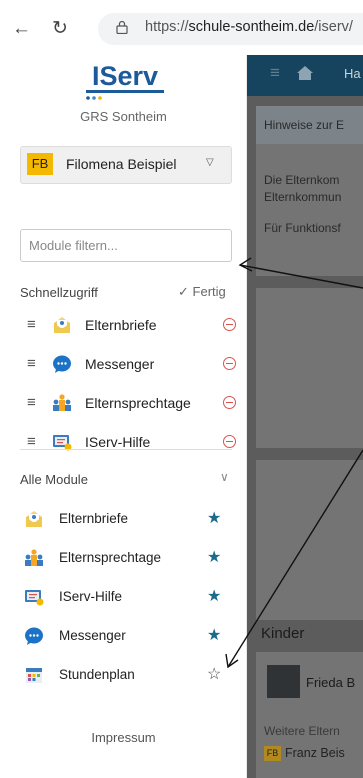 The height and width of the screenshot is (778, 363). What do you see at coordinates (97, 674) in the screenshot?
I see `module-item-label: Stundenplan` at bounding box center [97, 674].